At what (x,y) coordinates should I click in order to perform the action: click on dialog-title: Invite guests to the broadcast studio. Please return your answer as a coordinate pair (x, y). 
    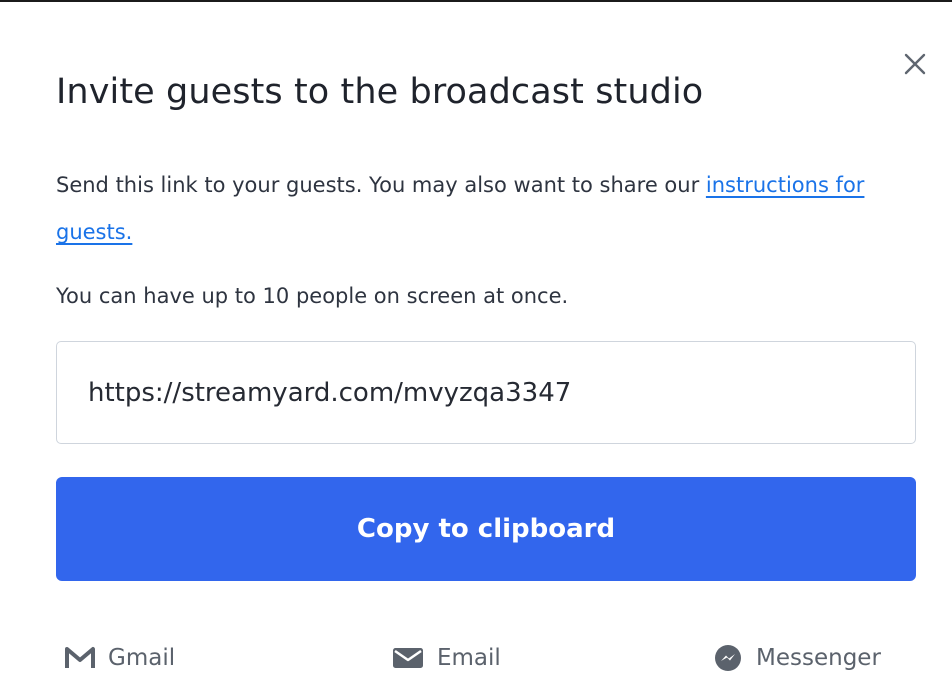
    Looking at the image, I should click on (380, 92).